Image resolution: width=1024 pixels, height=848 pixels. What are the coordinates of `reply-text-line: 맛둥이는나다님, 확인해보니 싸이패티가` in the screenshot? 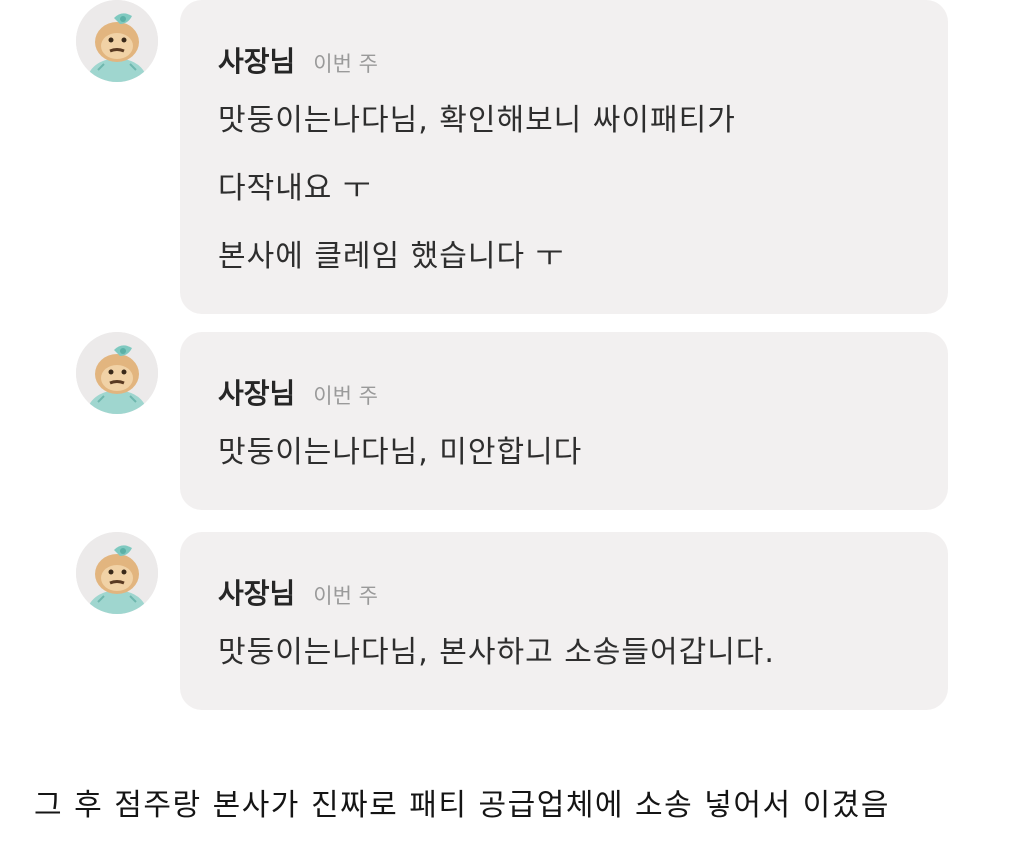 It's located at (477, 120).